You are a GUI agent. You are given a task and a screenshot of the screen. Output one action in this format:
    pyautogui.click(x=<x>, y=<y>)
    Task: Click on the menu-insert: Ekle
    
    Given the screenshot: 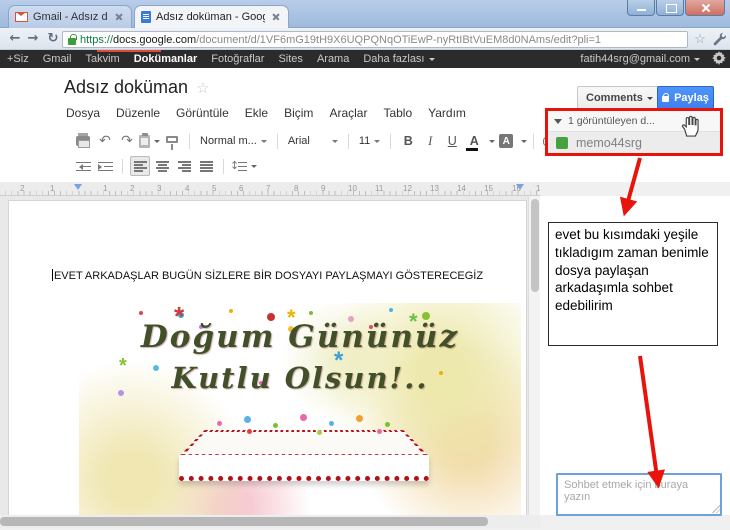 What is the action you would take?
    pyautogui.click(x=256, y=113)
    